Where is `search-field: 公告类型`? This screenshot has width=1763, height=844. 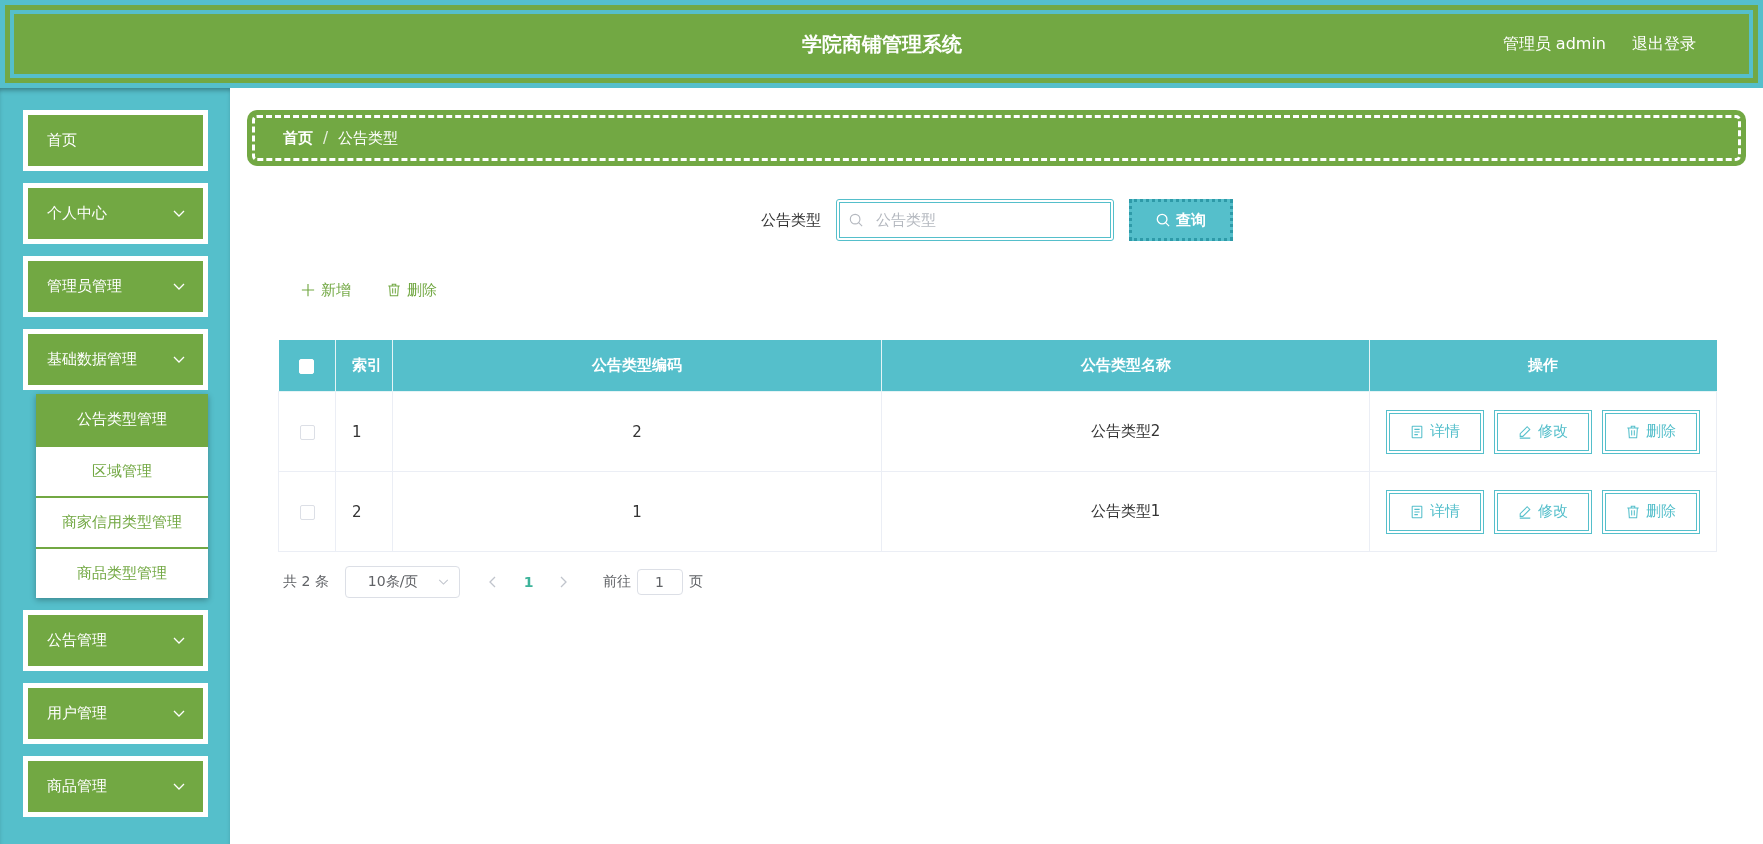 search-field: 公告类型 is located at coordinates (974, 220).